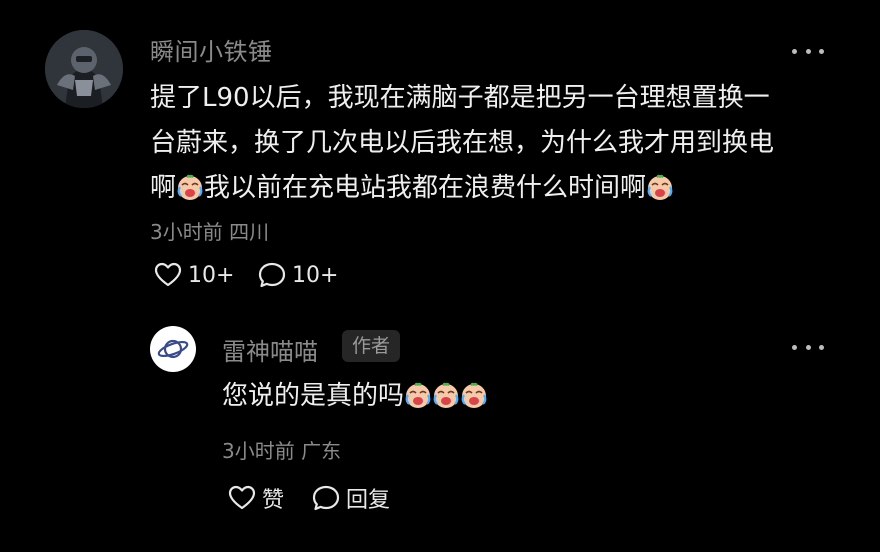 This screenshot has width=880, height=552. Describe the element at coordinates (368, 500) in the screenshot. I see `reply-label: 回复` at that location.